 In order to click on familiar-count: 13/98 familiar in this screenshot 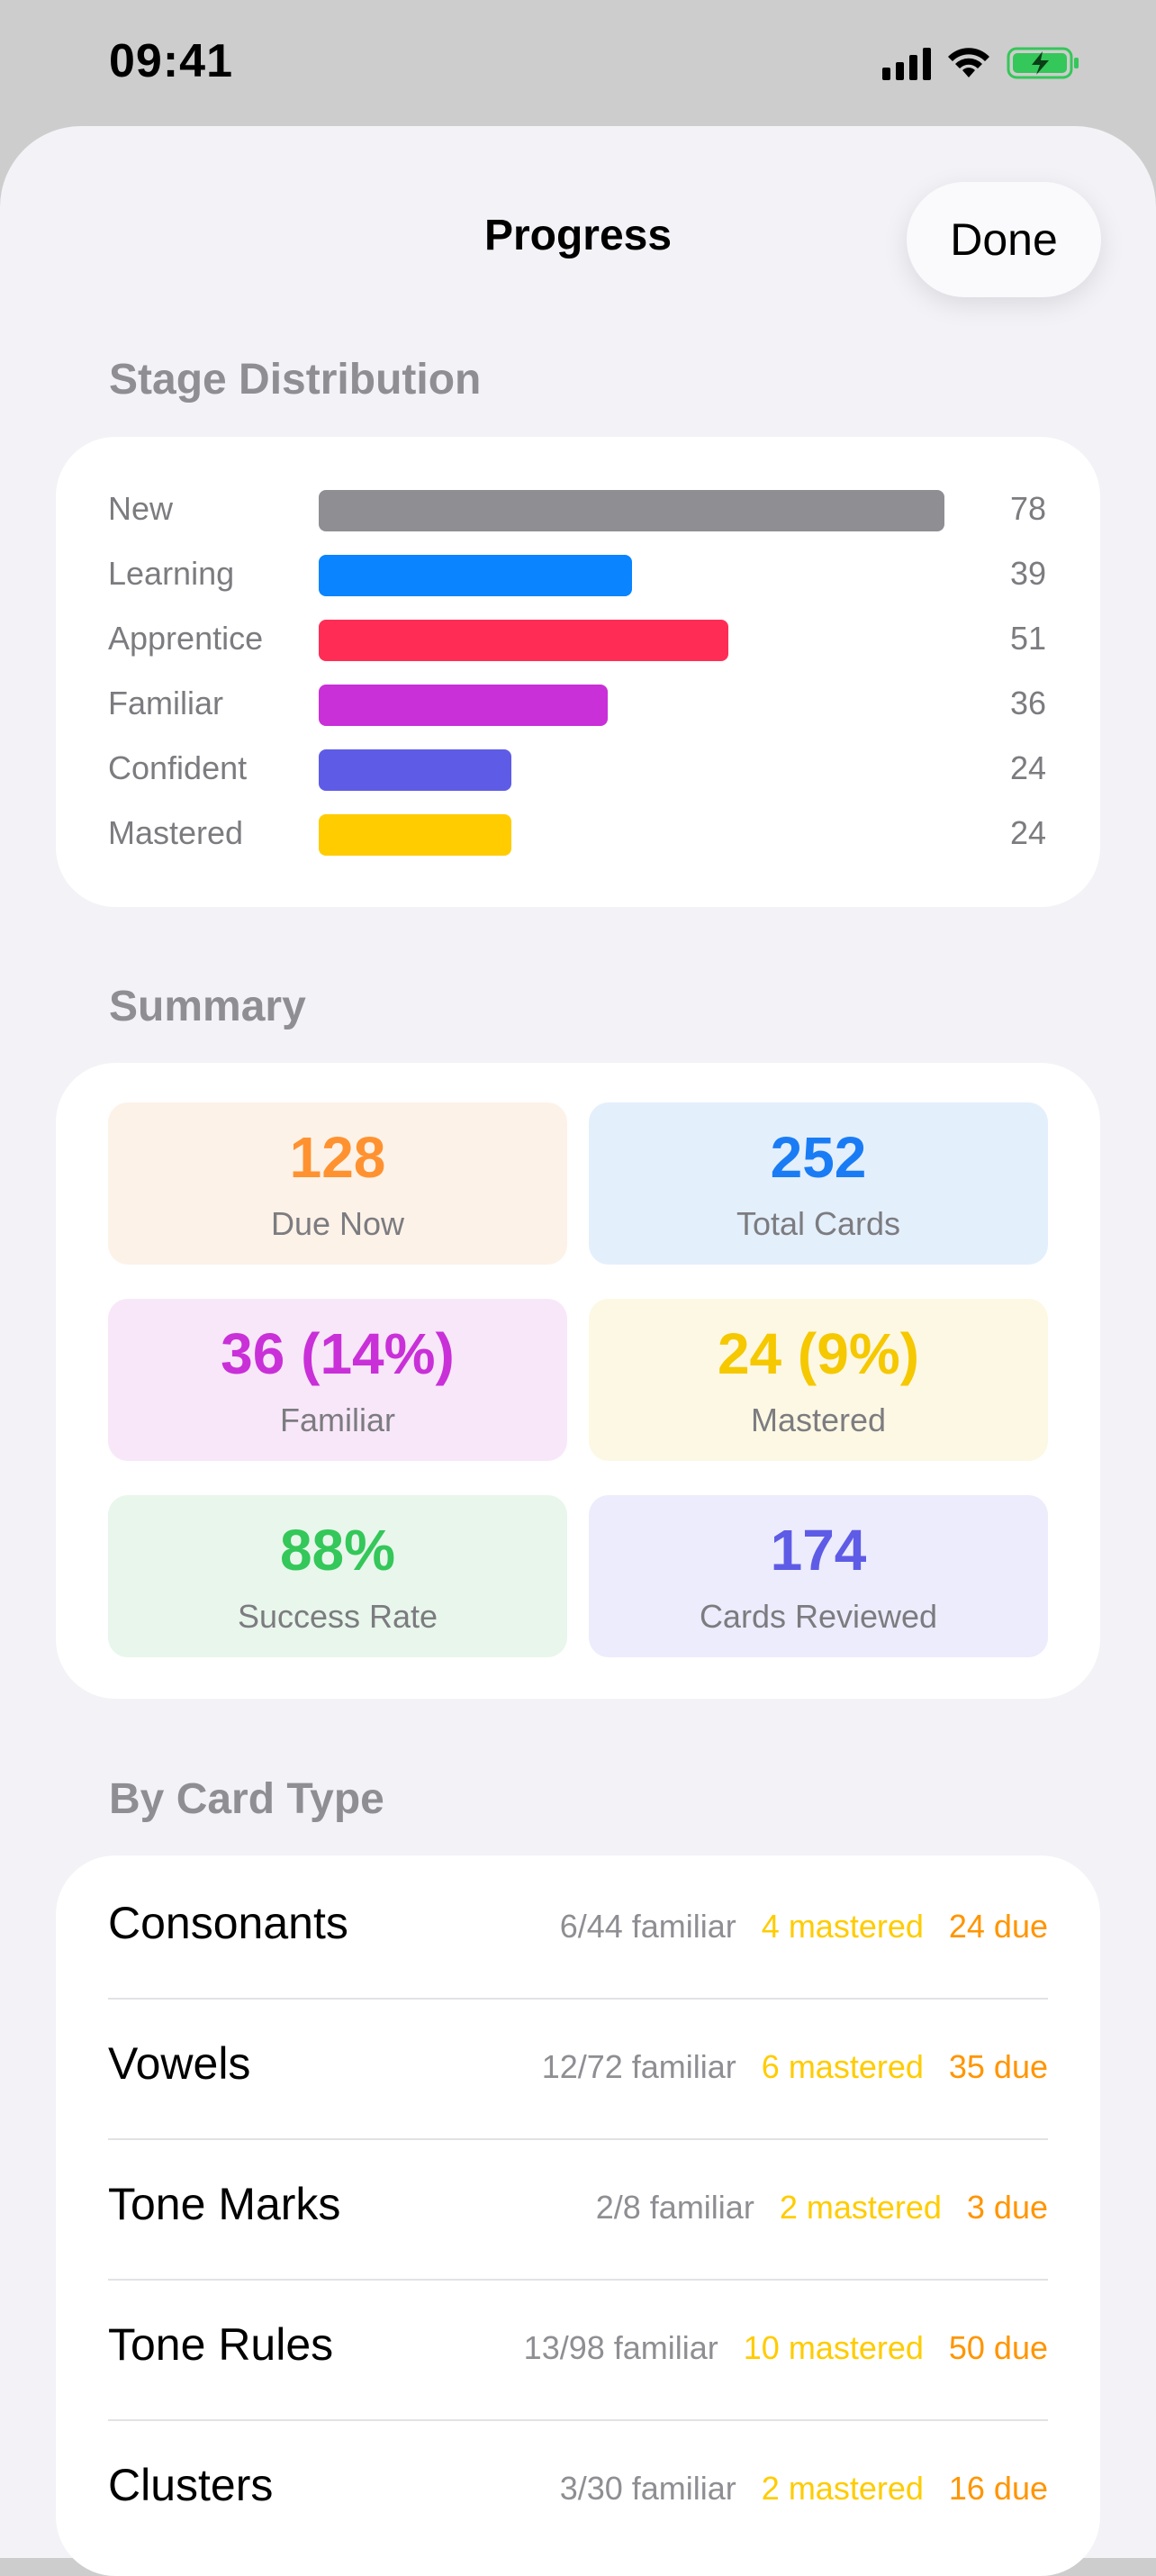, I will do `click(620, 2347)`.